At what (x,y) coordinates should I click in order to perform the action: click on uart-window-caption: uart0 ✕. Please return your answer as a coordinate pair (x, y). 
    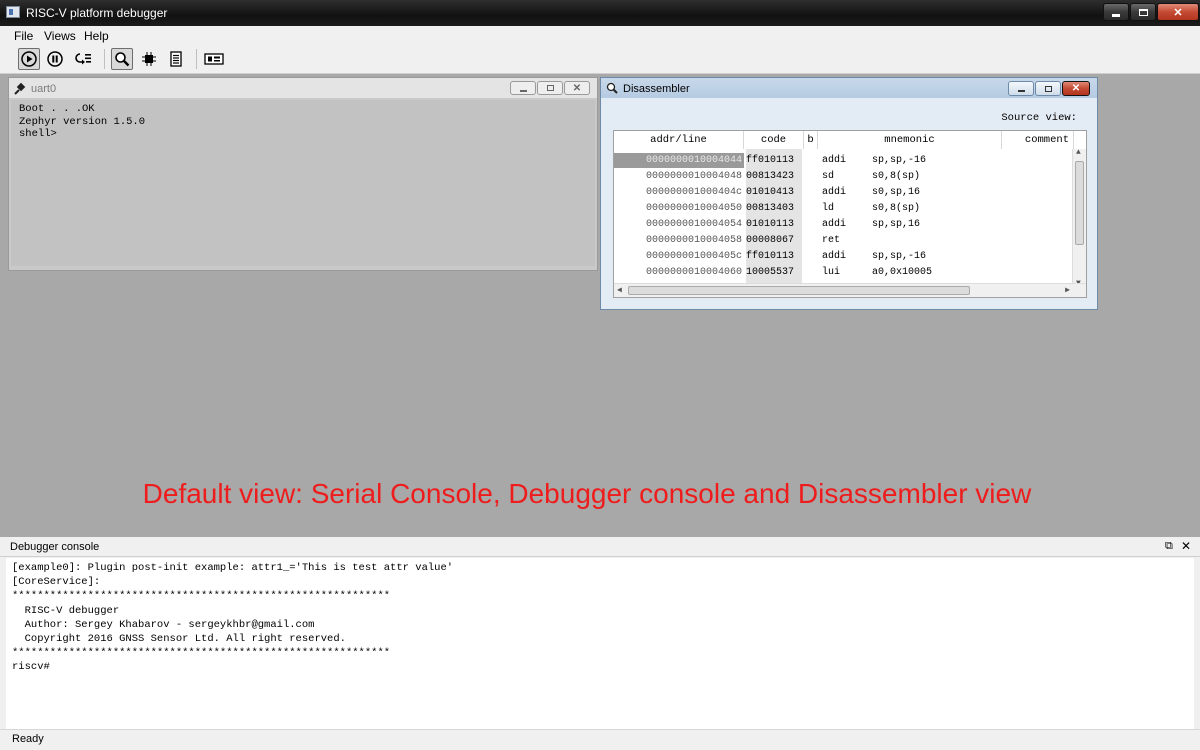
    Looking at the image, I should click on (303, 88).